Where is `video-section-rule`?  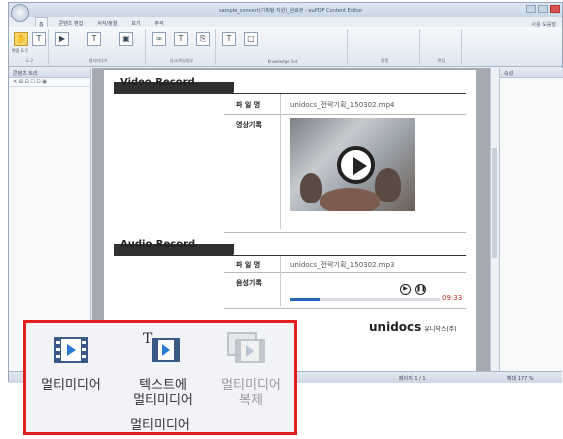 video-section-rule is located at coordinates (291, 93).